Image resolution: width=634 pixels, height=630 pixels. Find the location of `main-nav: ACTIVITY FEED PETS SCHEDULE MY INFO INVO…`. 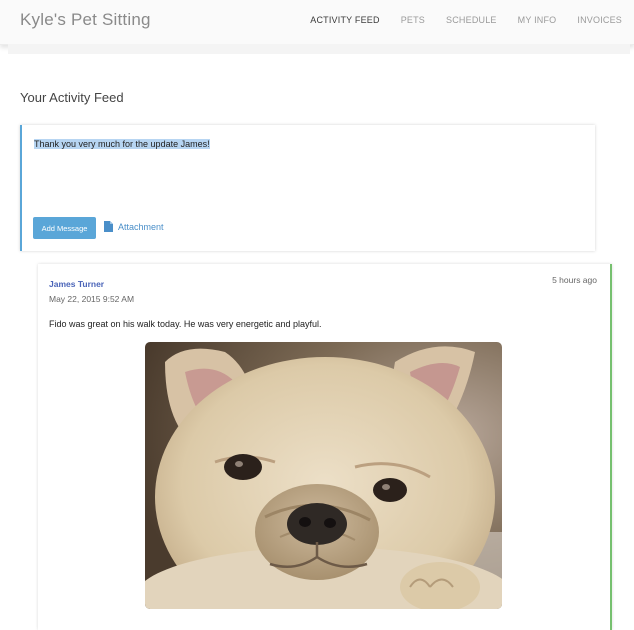

main-nav: ACTIVITY FEED PETS SCHEDULE MY INFO INVO… is located at coordinates (455, 20).